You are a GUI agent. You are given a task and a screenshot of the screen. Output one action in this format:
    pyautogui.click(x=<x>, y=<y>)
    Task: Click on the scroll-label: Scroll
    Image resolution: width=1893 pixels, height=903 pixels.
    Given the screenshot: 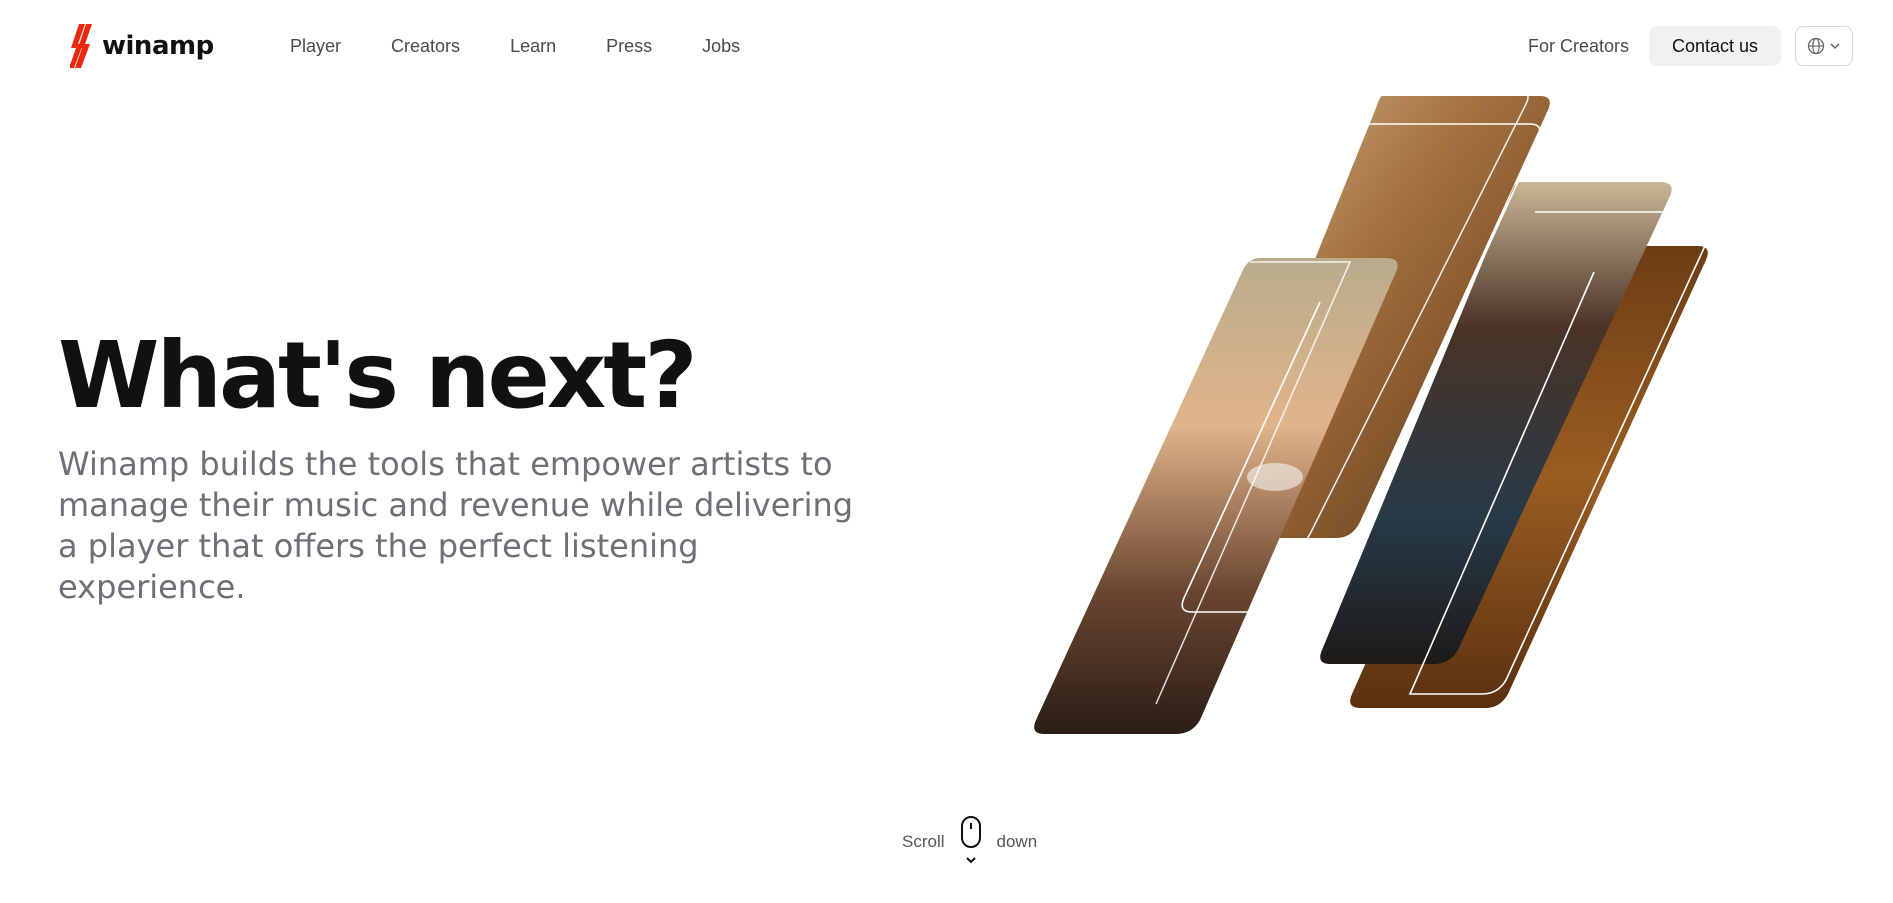 What is the action you would take?
    pyautogui.click(x=923, y=841)
    